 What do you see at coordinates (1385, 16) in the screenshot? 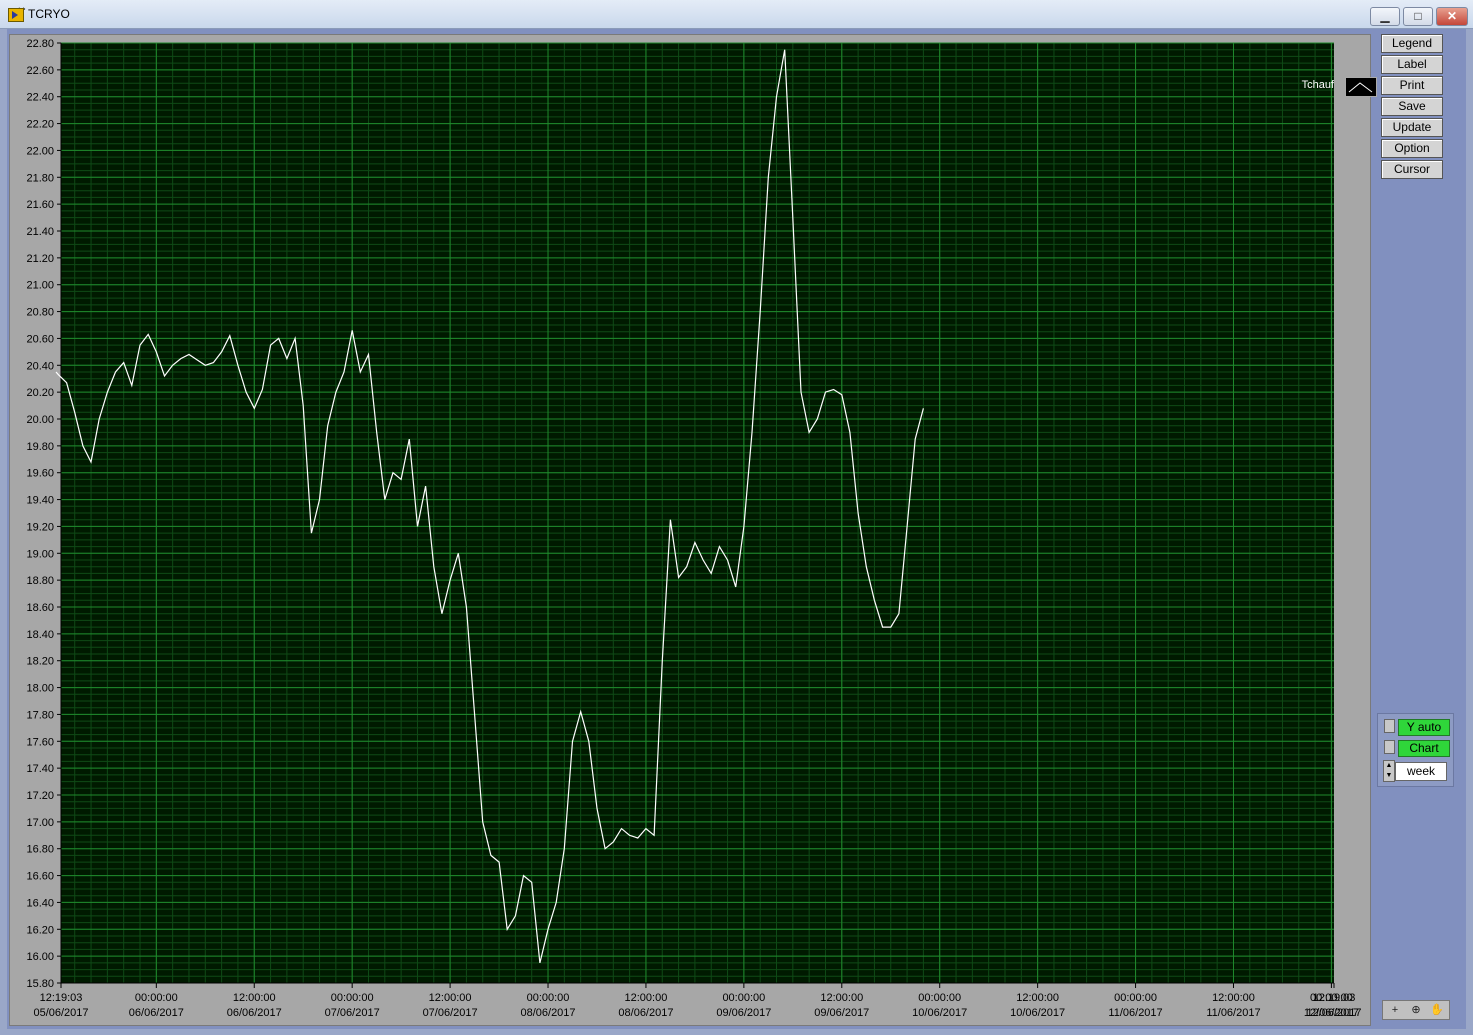
I see `minimize-button: ▁` at bounding box center [1385, 16].